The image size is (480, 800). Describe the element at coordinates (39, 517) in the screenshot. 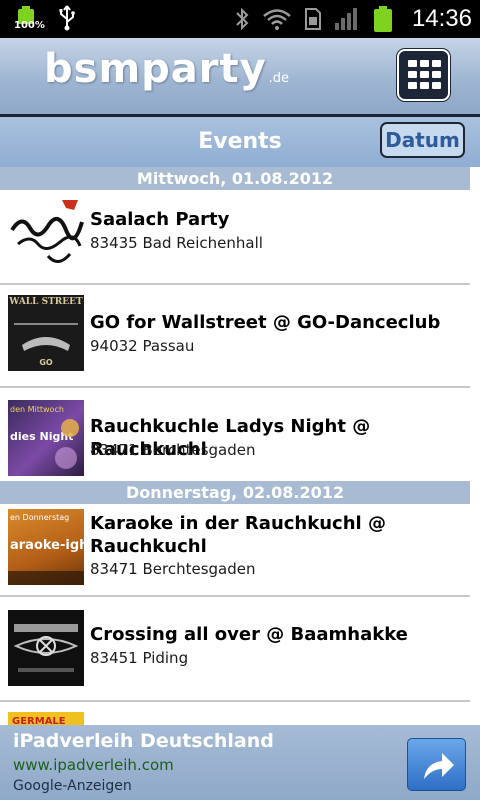

I see `thumb-text: en Donnerstag` at that location.